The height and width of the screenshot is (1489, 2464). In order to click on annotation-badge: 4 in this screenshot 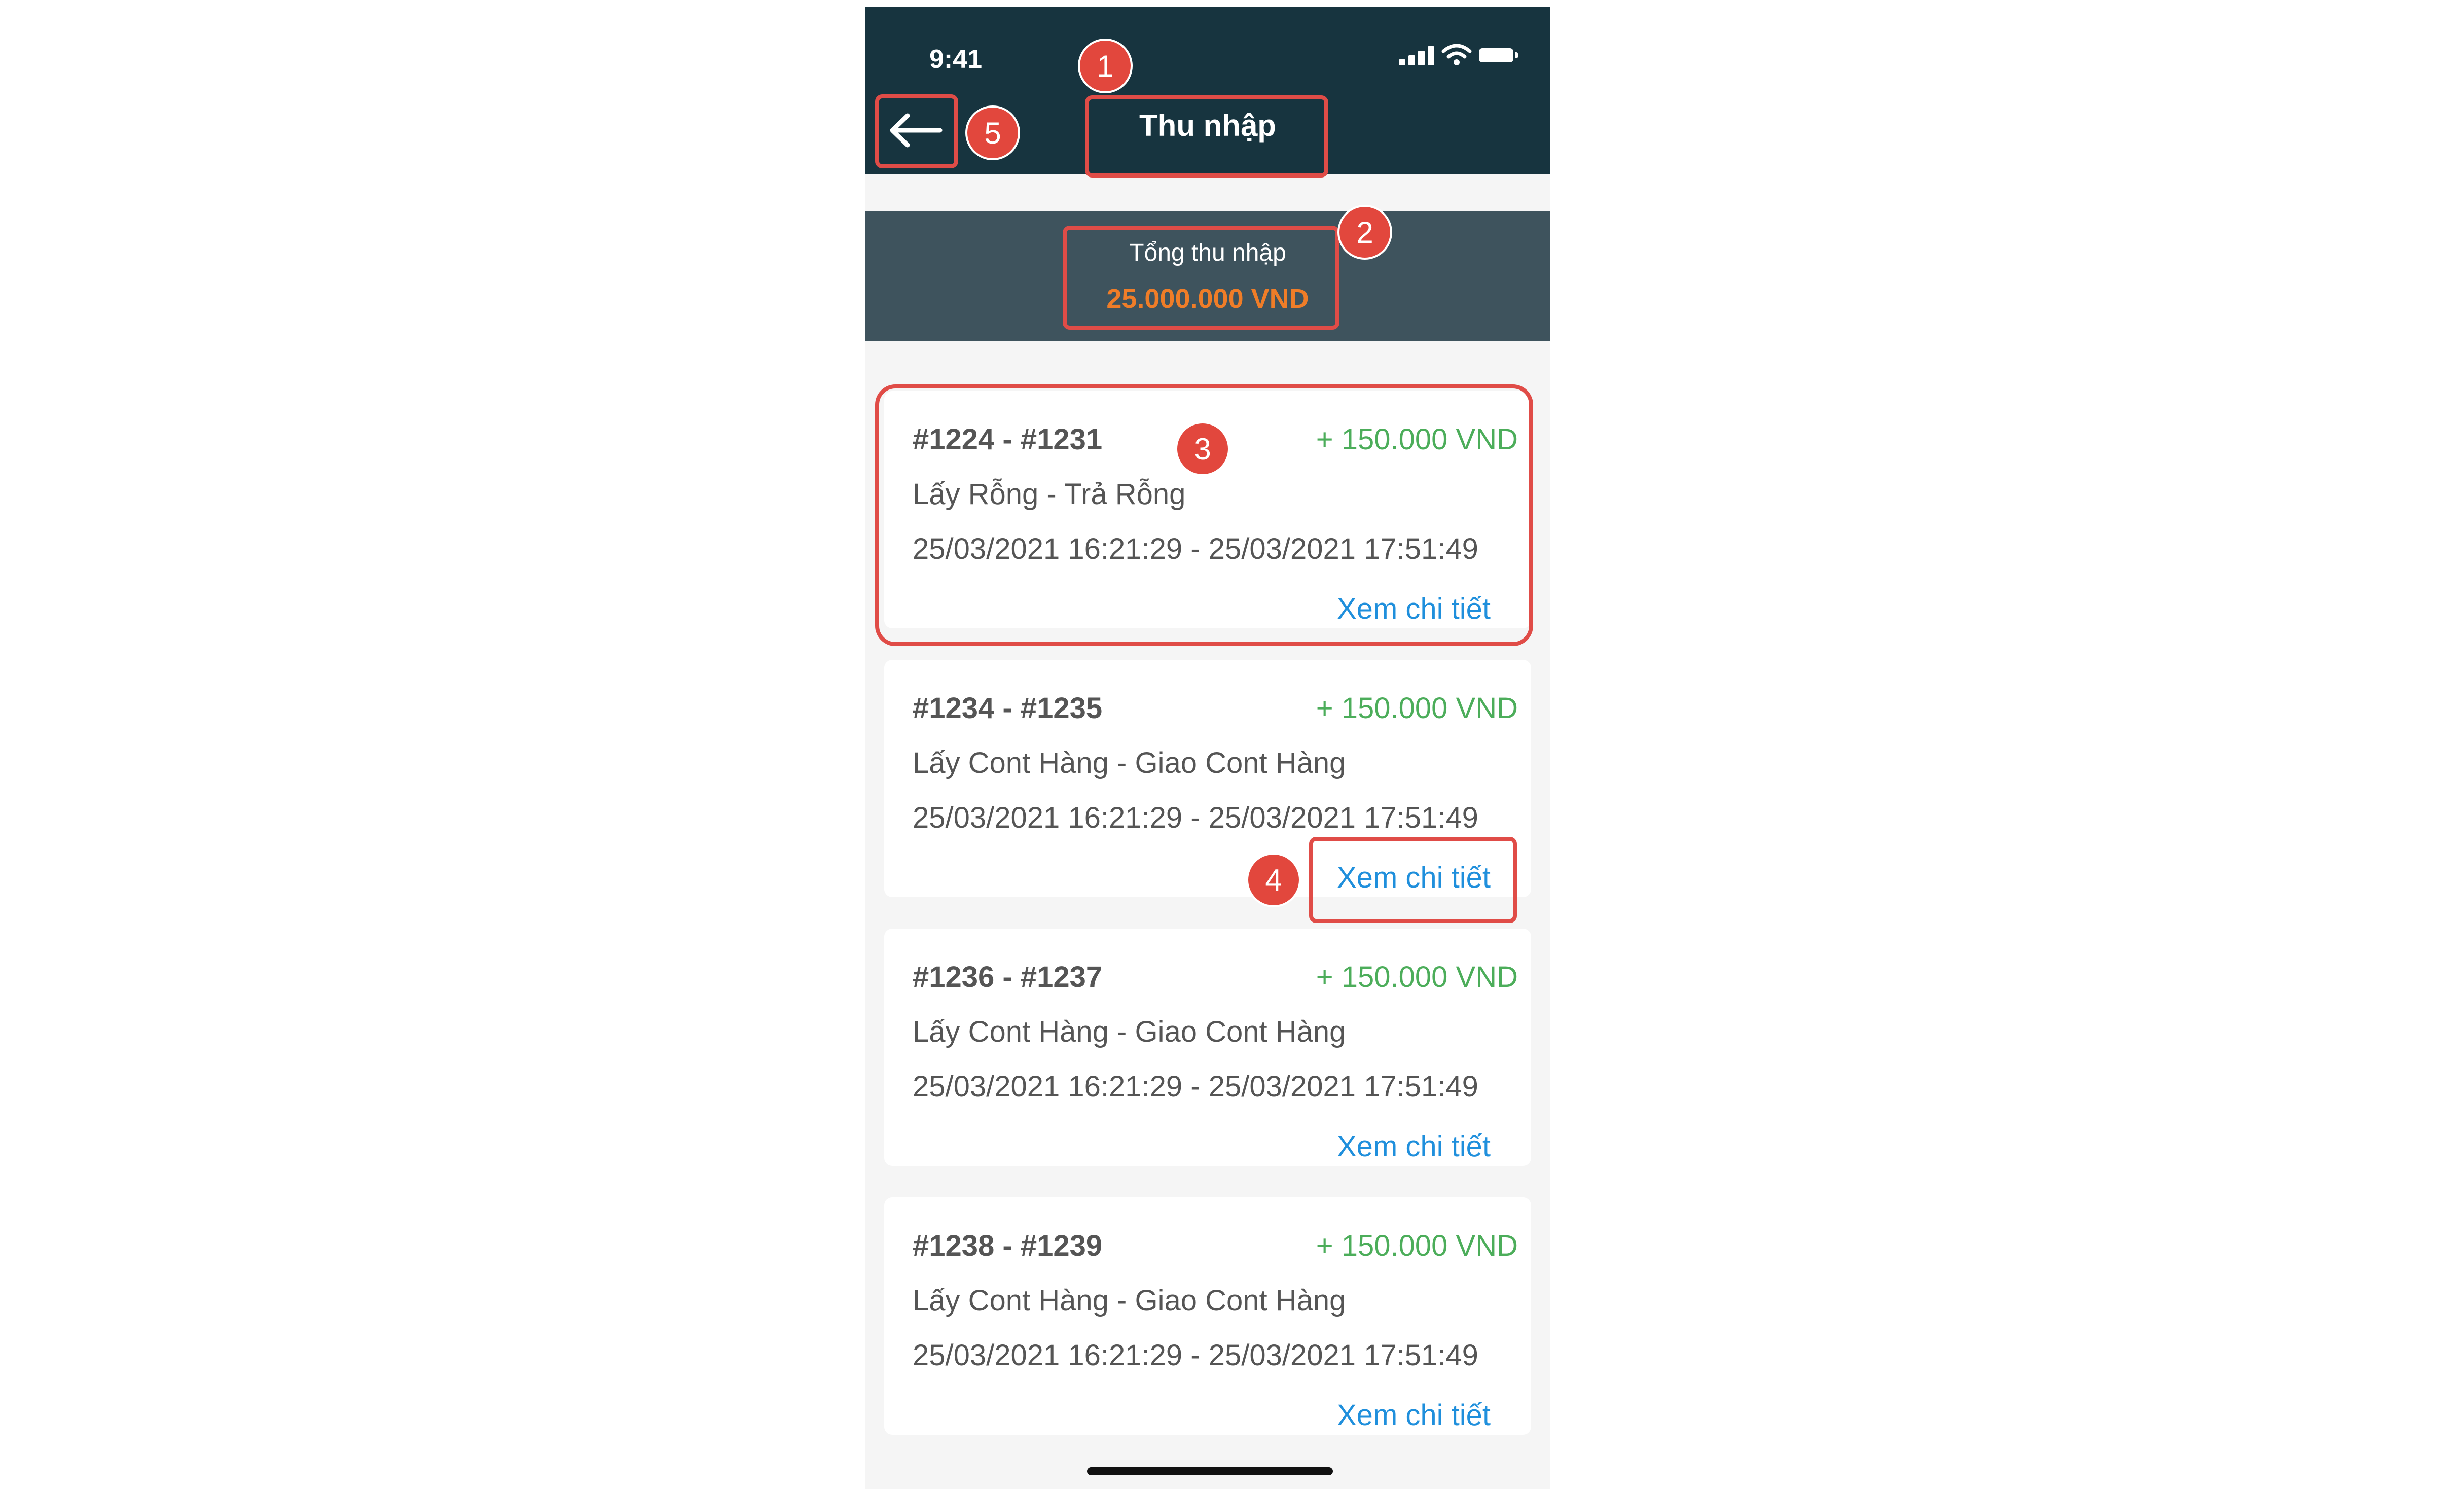, I will do `click(1273, 880)`.